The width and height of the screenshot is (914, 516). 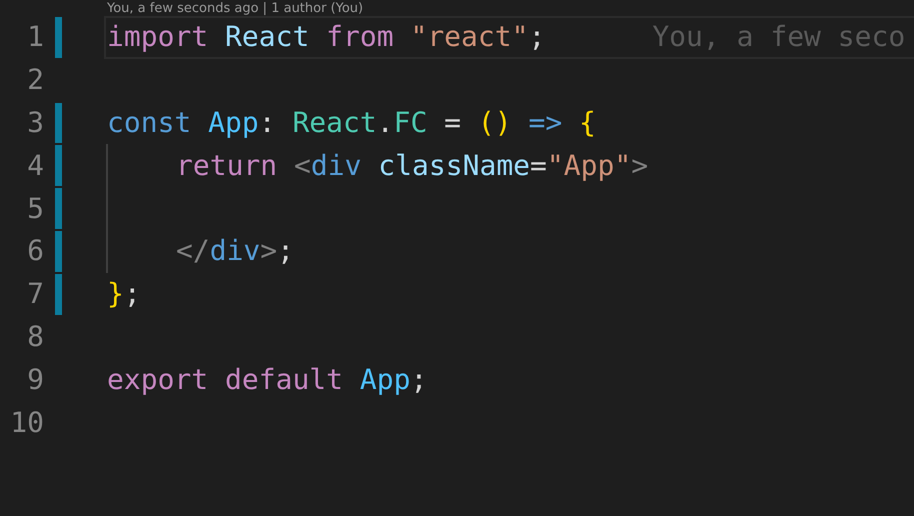 I want to click on line-number: 4, so click(x=35, y=166).